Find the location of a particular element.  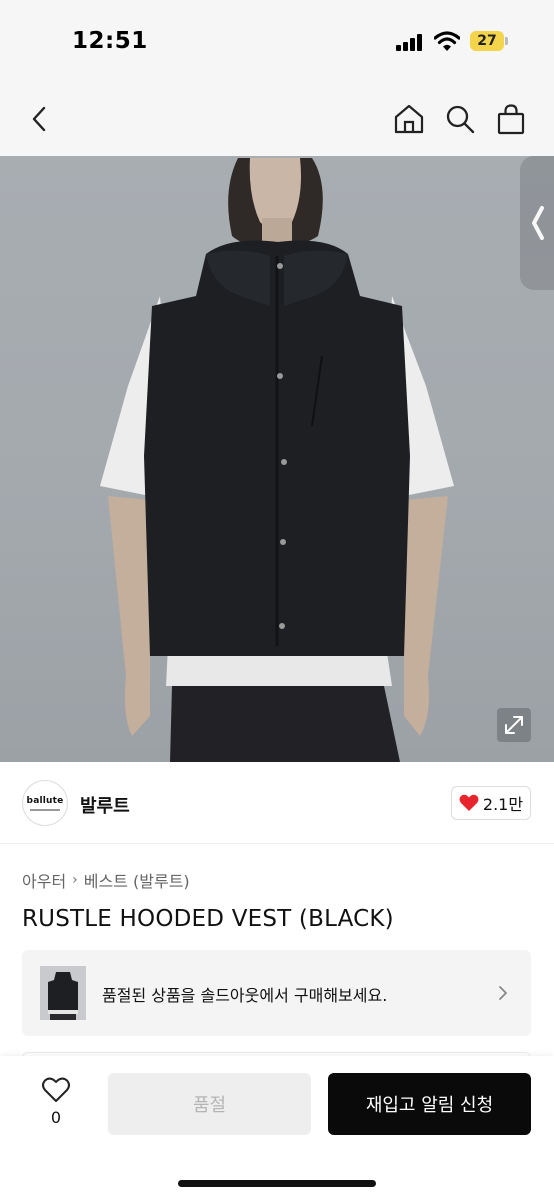

heart-outline-icon is located at coordinates (56, 1089).